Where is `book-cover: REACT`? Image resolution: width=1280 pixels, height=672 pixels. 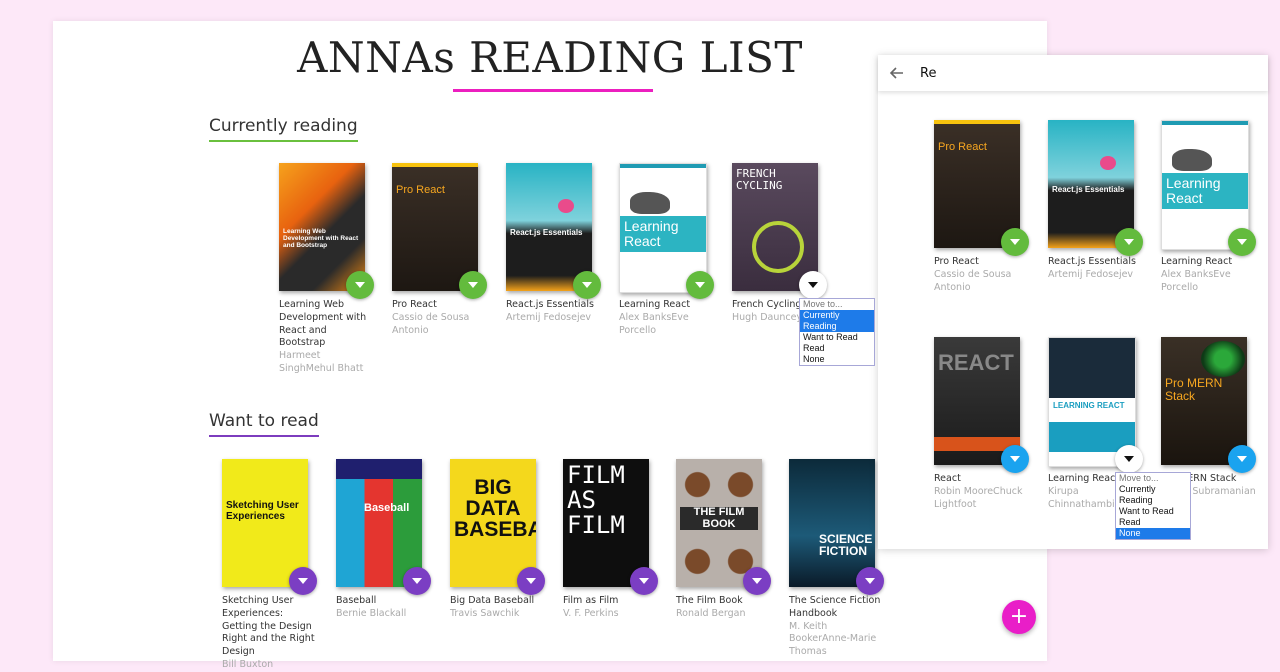 book-cover: REACT is located at coordinates (977, 401).